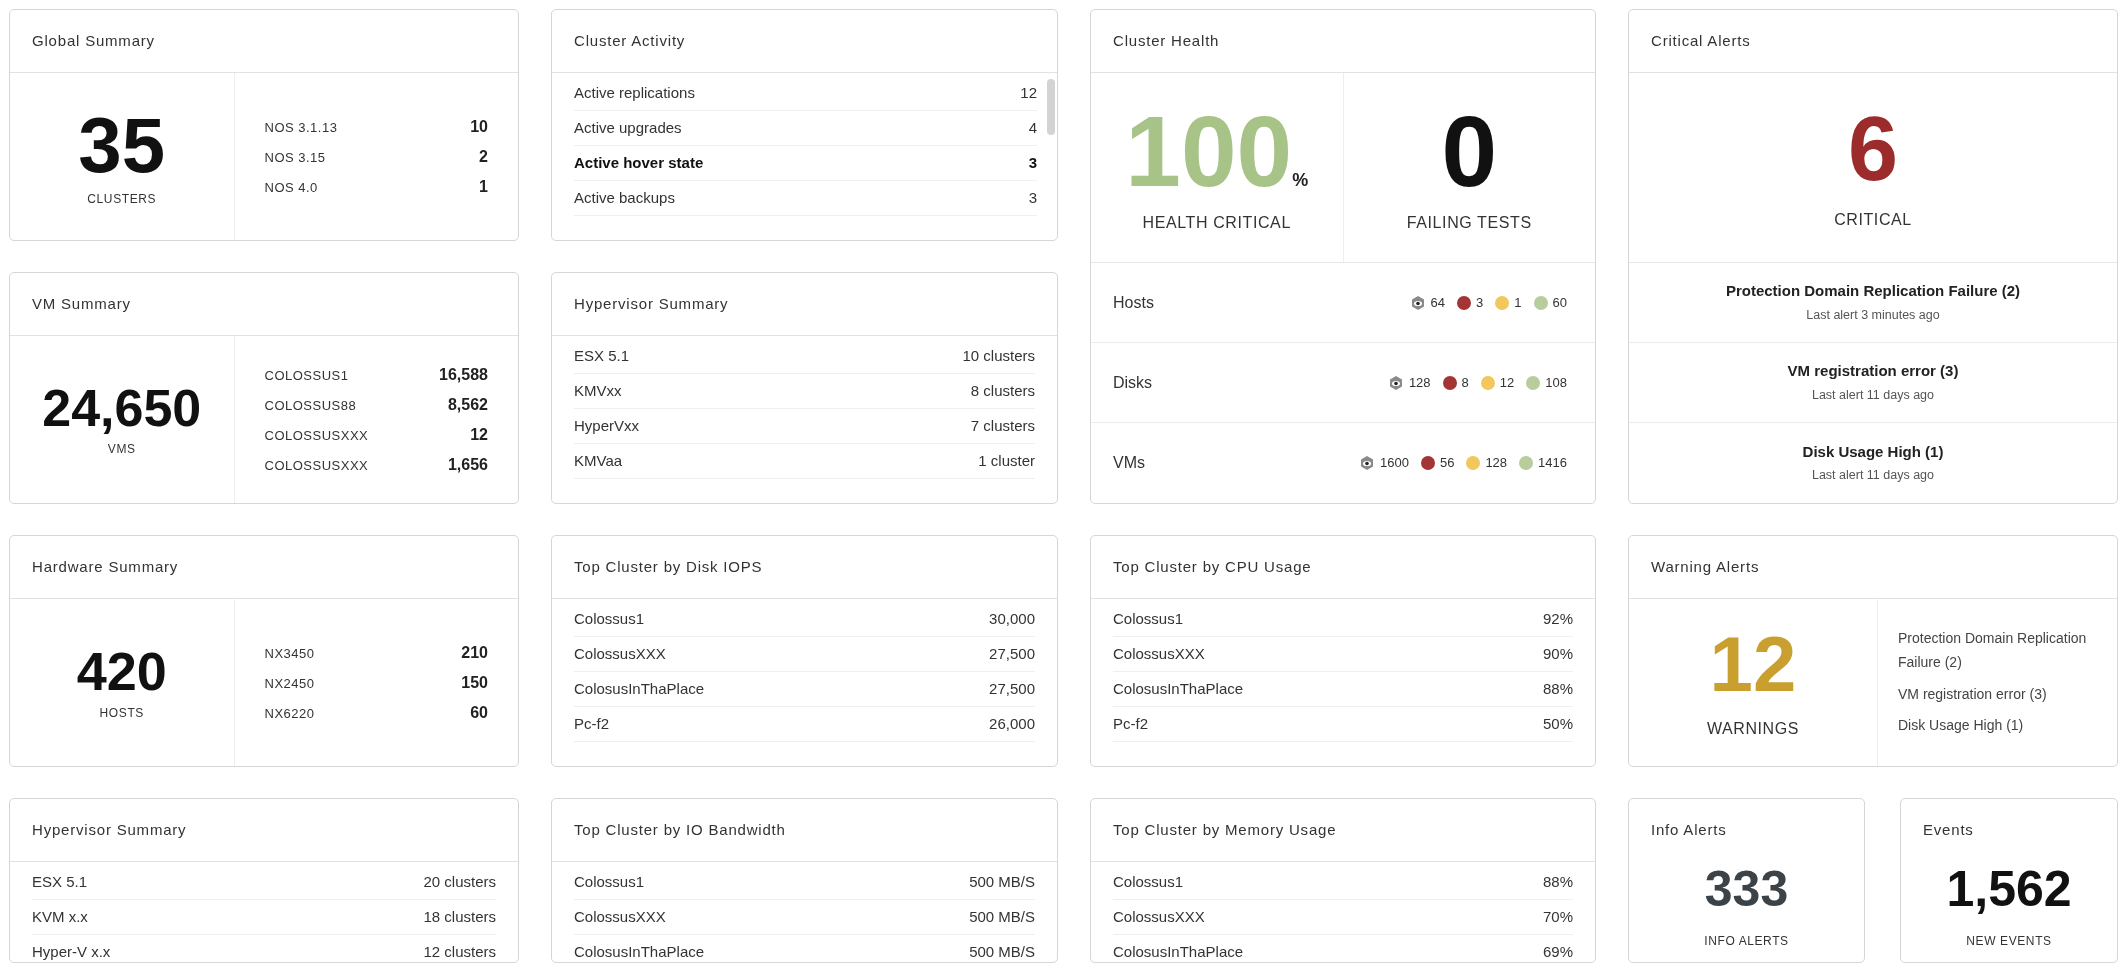 The width and height of the screenshot is (2121, 972). What do you see at coordinates (301, 127) in the screenshot?
I see `version-label: NOS 3.1.13` at bounding box center [301, 127].